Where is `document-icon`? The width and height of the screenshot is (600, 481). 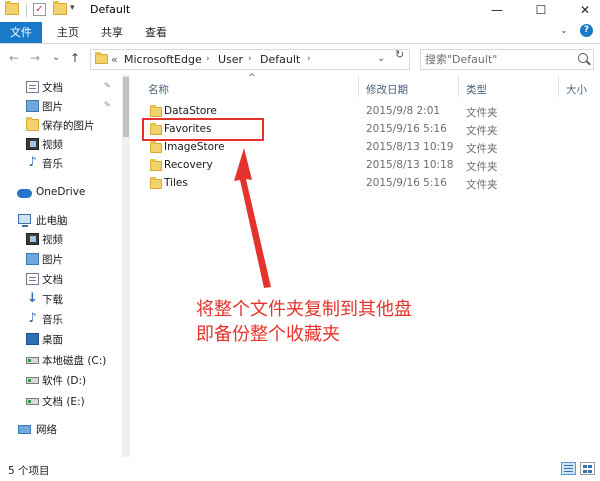 document-icon is located at coordinates (32, 279).